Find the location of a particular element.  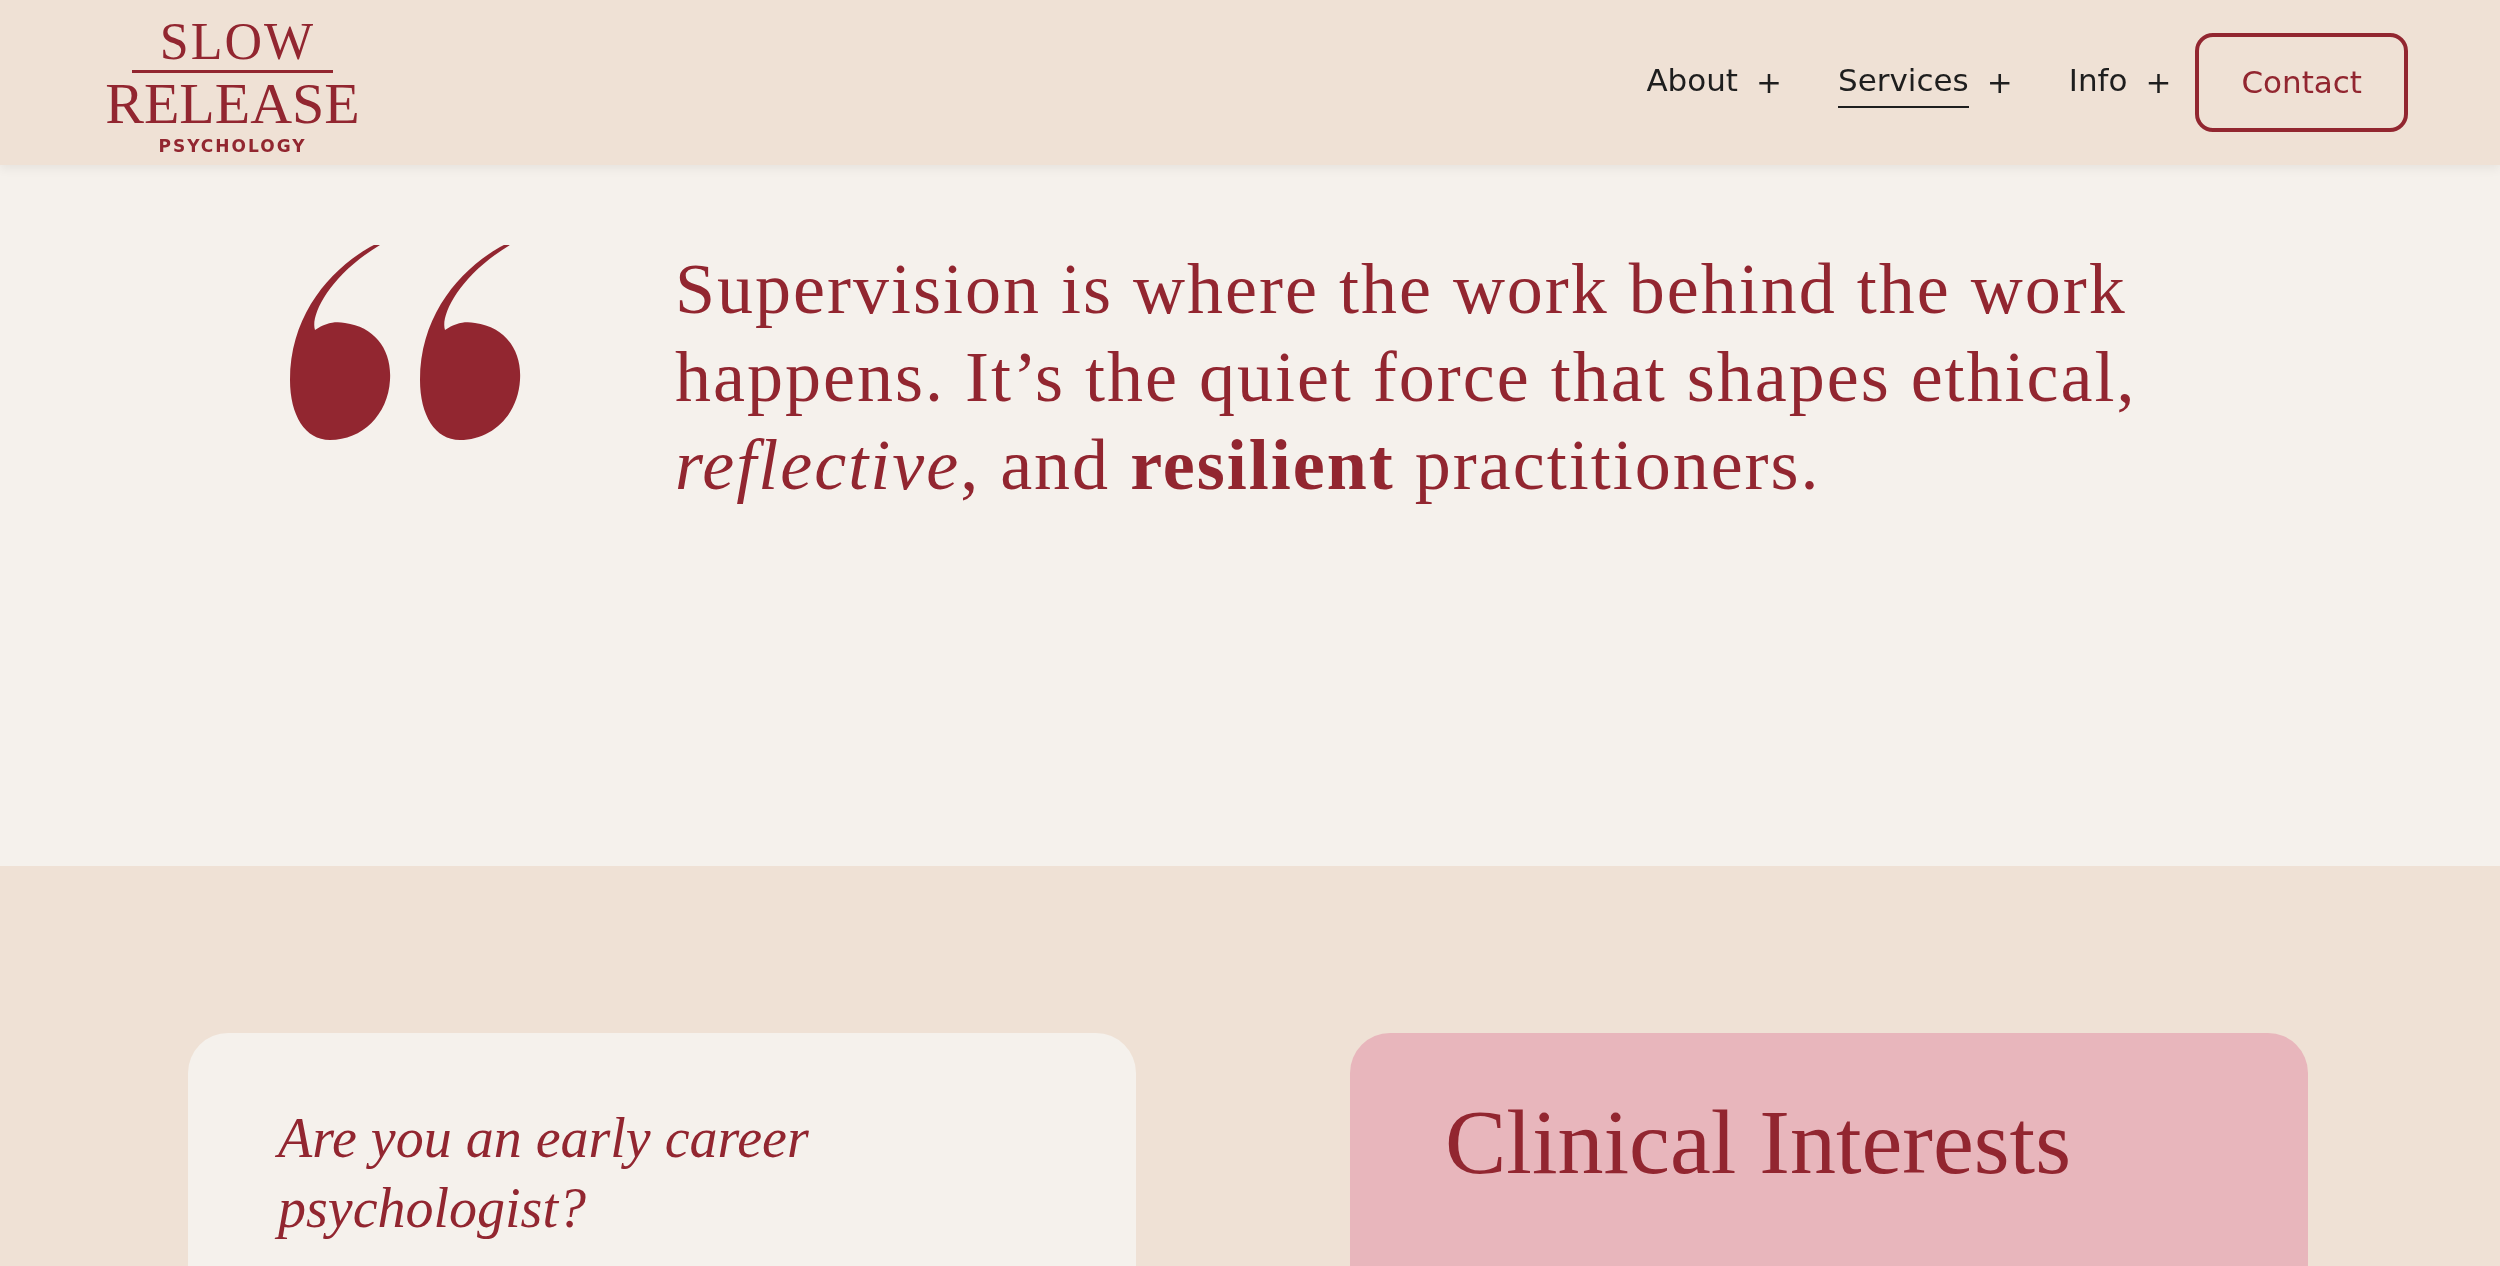

contact-button: Contact is located at coordinates (2301, 82).